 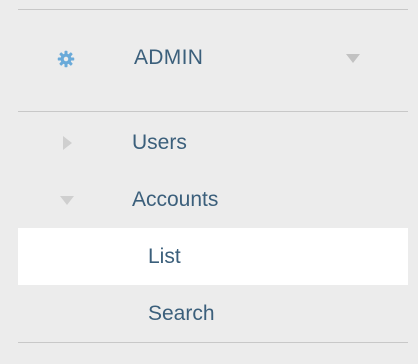 What do you see at coordinates (164, 256) in the screenshot?
I see `submenu-item-label: List` at bounding box center [164, 256].